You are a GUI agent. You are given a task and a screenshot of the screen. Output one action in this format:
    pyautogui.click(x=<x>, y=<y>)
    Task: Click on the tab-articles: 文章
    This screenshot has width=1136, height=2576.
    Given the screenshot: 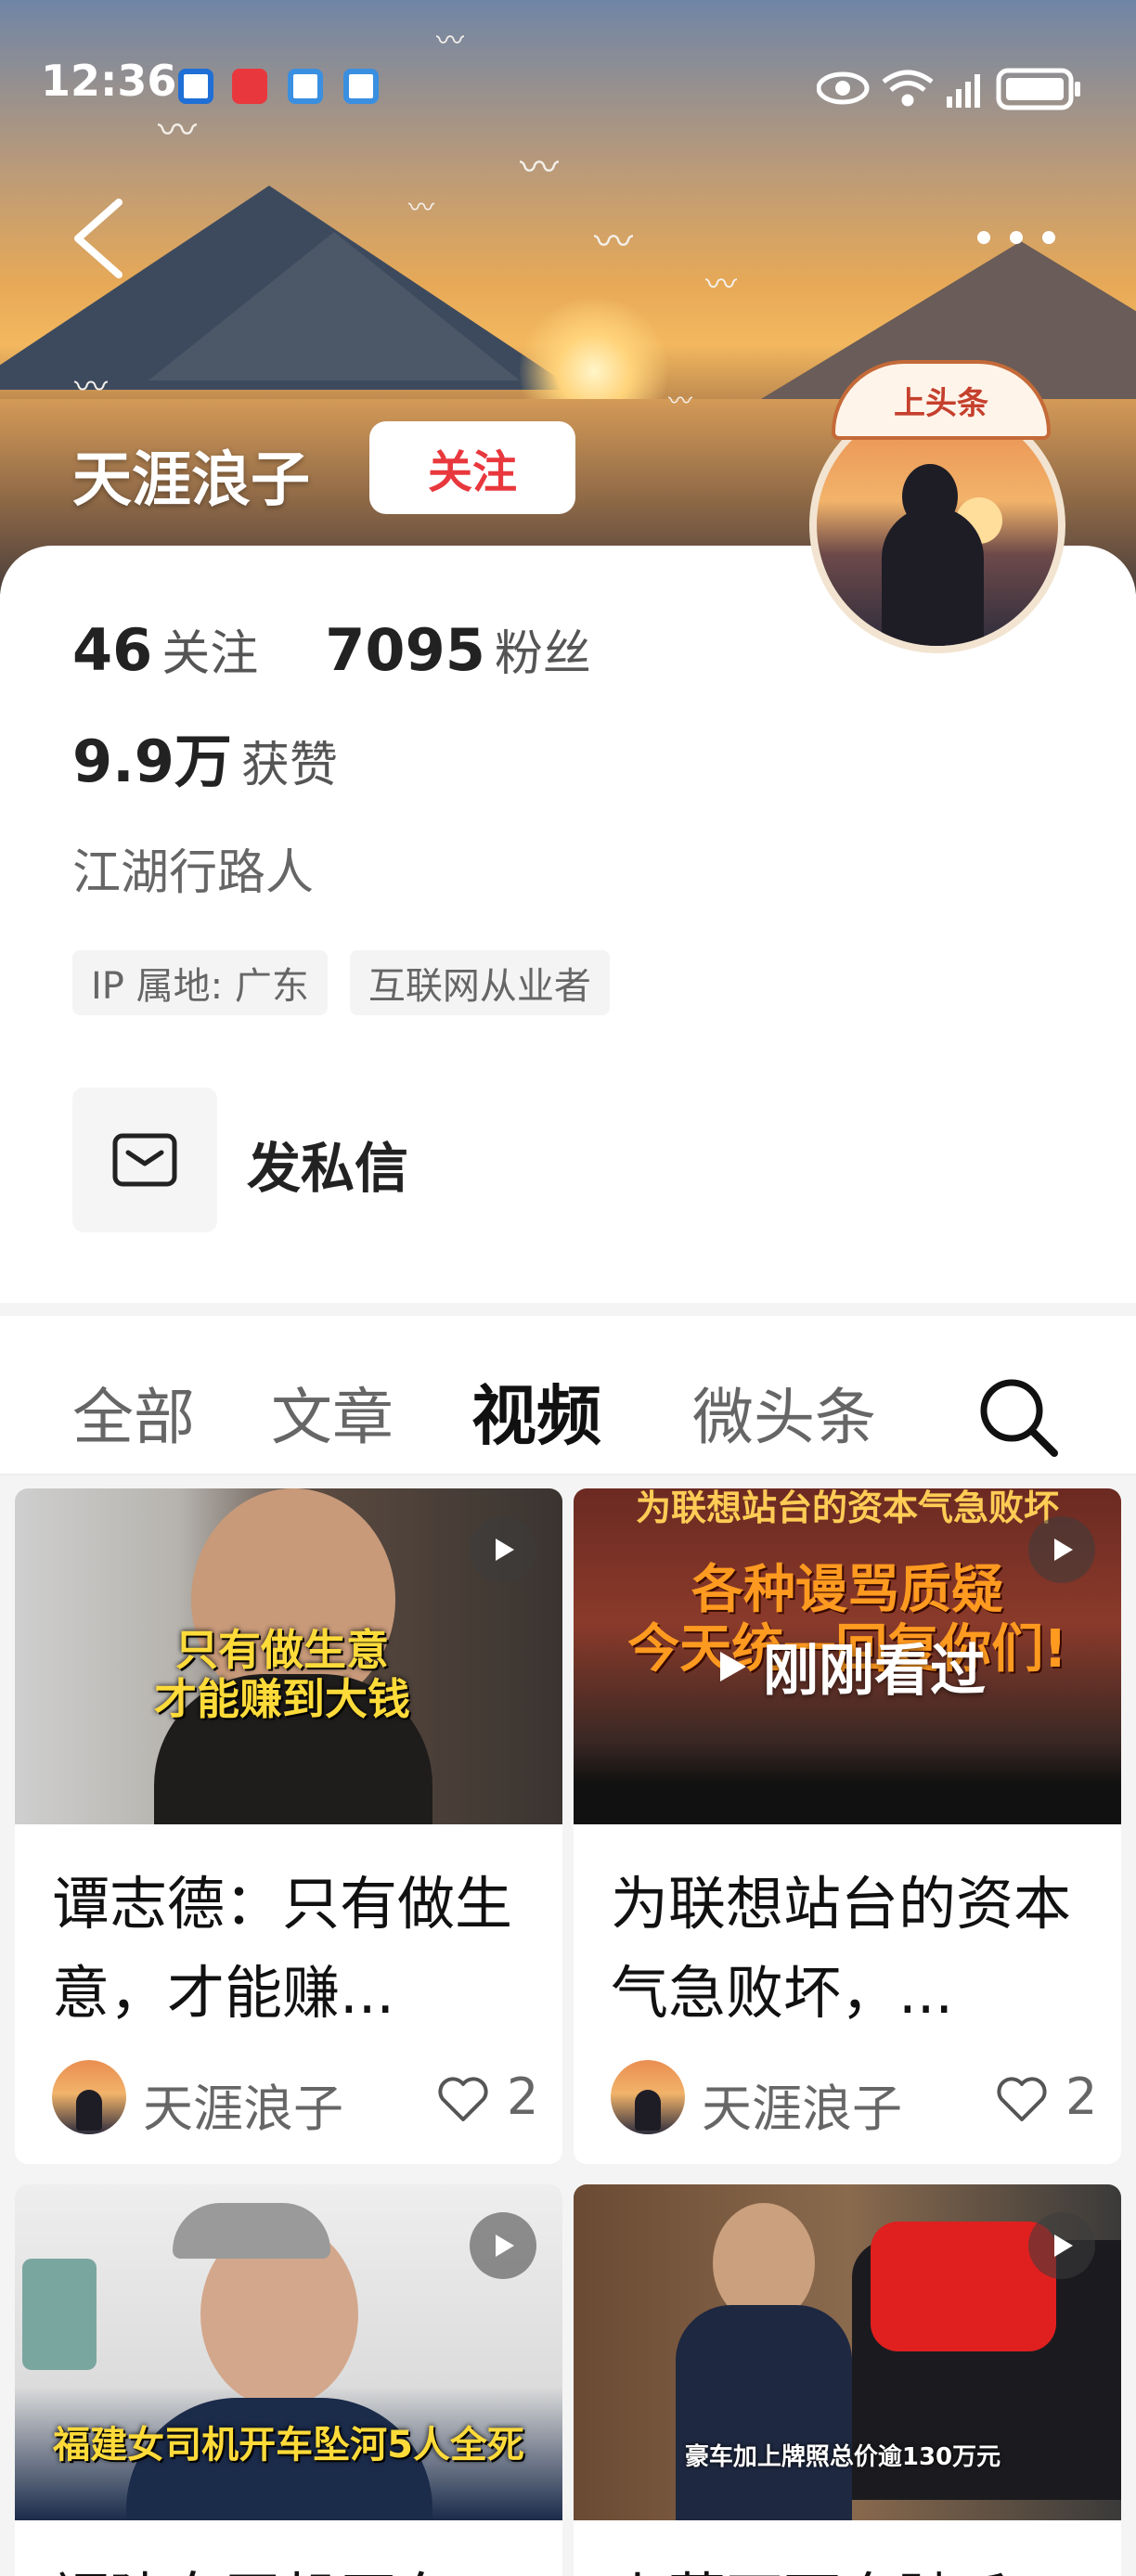 What is the action you would take?
    pyautogui.click(x=332, y=1413)
    